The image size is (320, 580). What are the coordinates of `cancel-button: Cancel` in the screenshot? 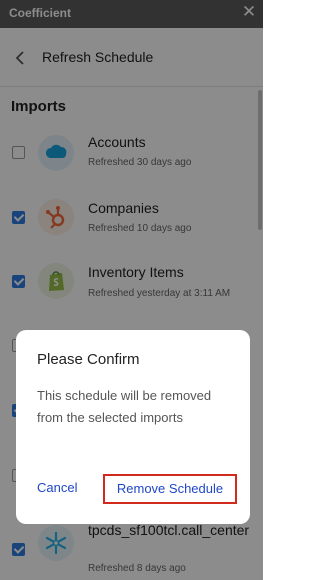 It's located at (57, 487).